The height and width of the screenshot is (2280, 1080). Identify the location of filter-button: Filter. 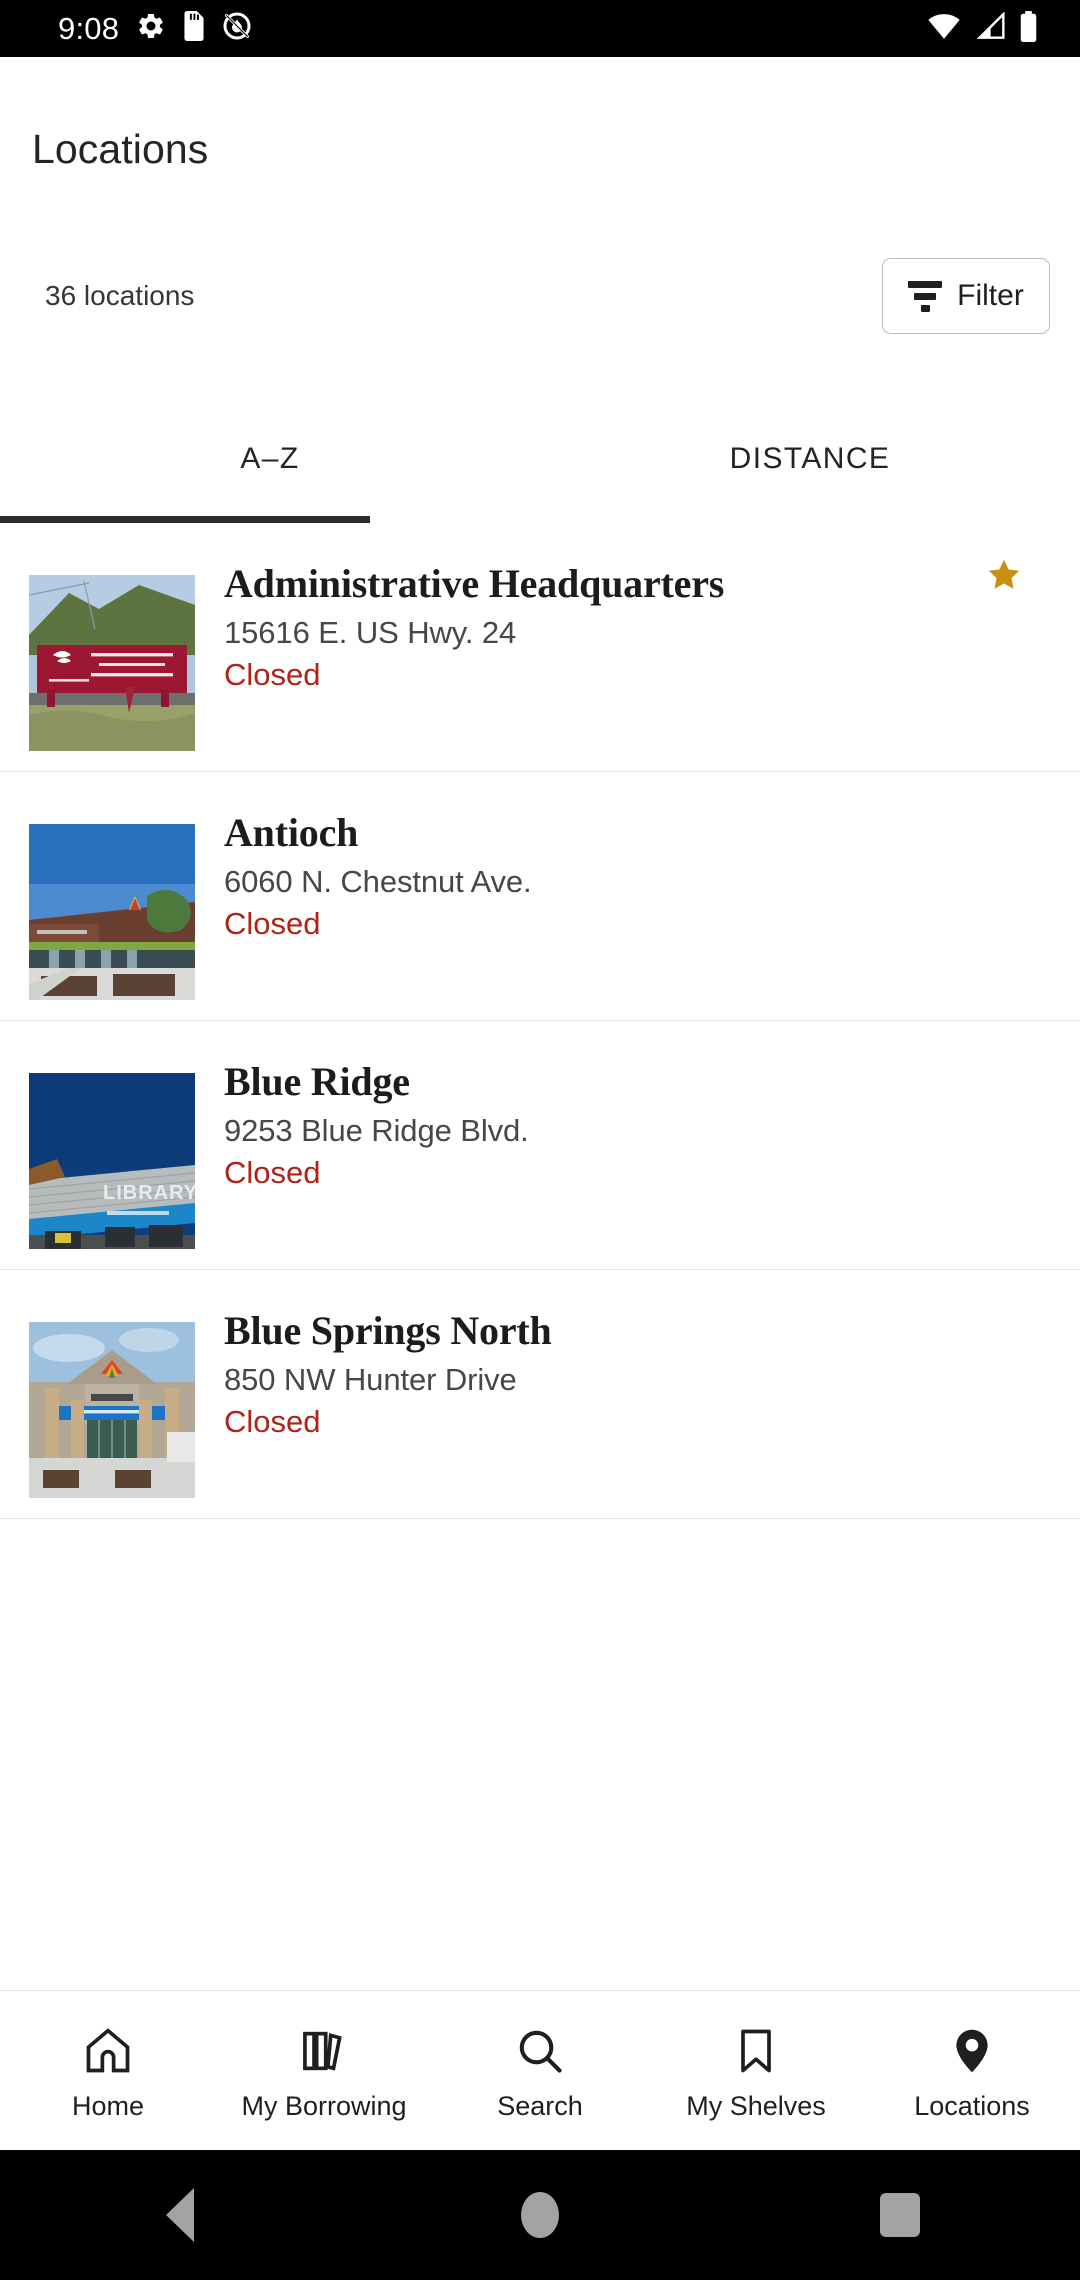
(966, 296).